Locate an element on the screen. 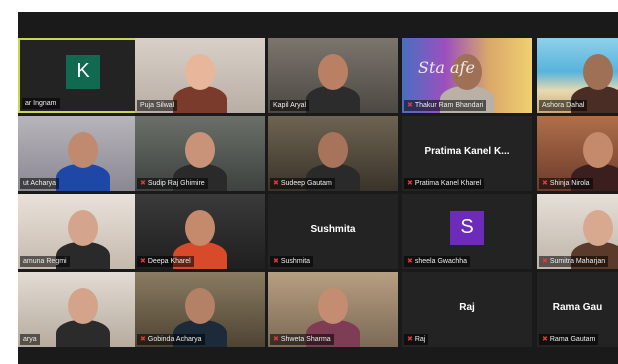 The height and width of the screenshot is (364, 618). participant-tile: Rama Gau ✖ Rama Gautam is located at coordinates (577, 309).